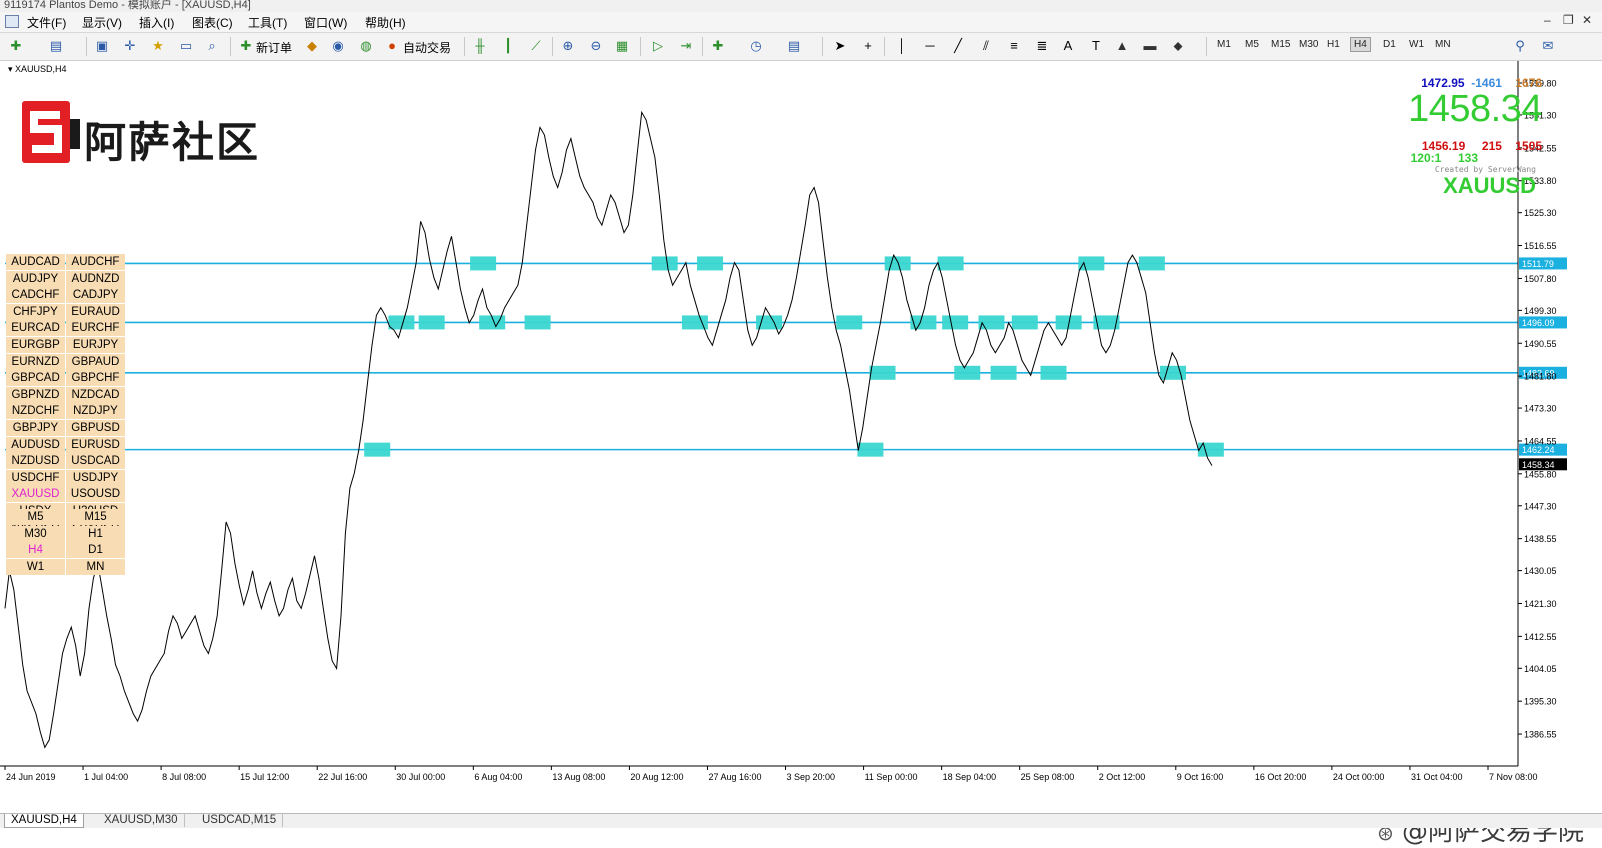 Image resolution: width=1602 pixels, height=848 pixels. What do you see at coordinates (686, 46) in the screenshot?
I see `chart-shift-icon: ⇥` at bounding box center [686, 46].